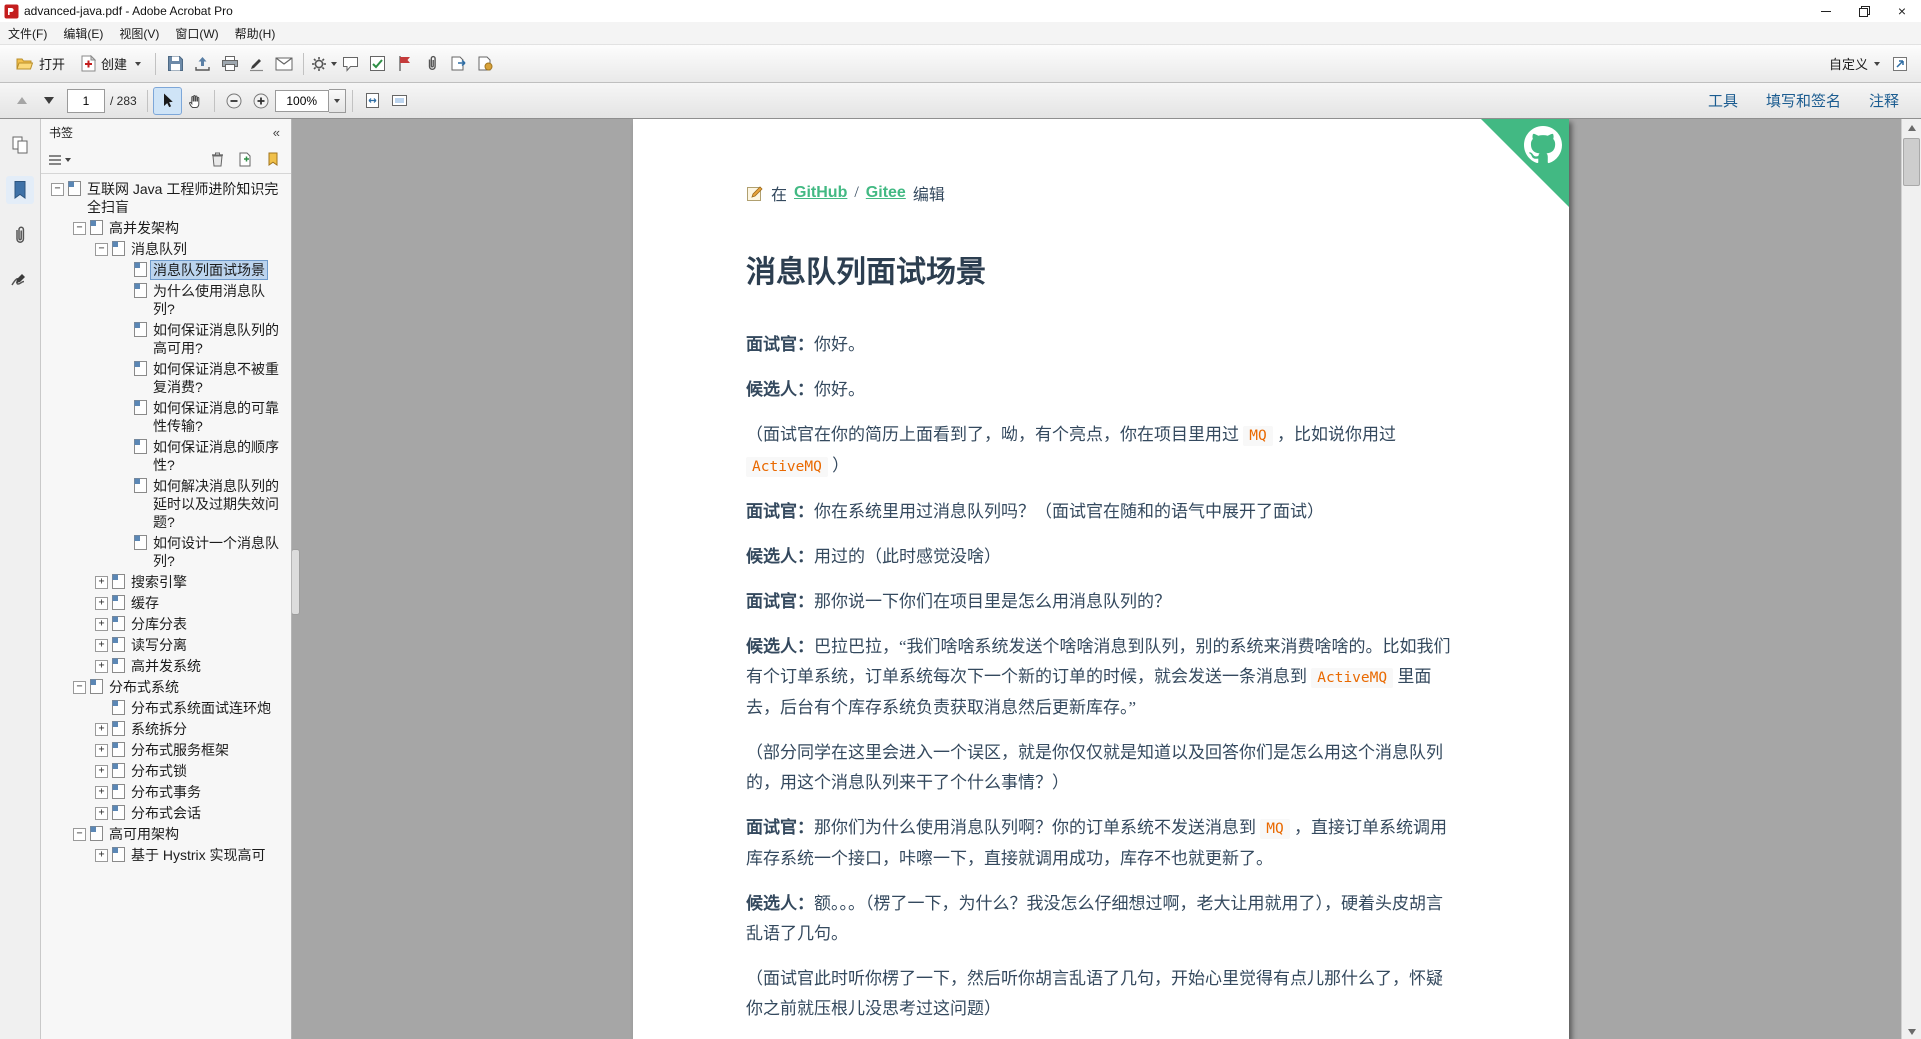 This screenshot has height=1039, width=1921. Describe the element at coordinates (273, 160) in the screenshot. I see `highlight-bookmark-button` at that location.